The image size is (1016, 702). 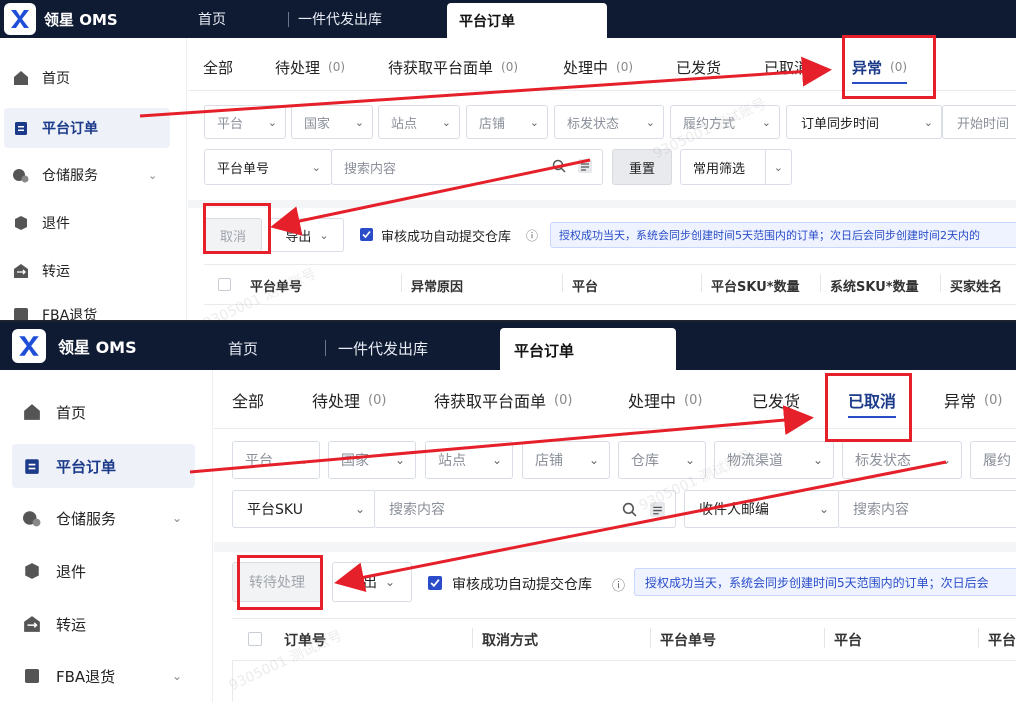 I want to click on move-to-pending-button: 转待处理, so click(x=277, y=582).